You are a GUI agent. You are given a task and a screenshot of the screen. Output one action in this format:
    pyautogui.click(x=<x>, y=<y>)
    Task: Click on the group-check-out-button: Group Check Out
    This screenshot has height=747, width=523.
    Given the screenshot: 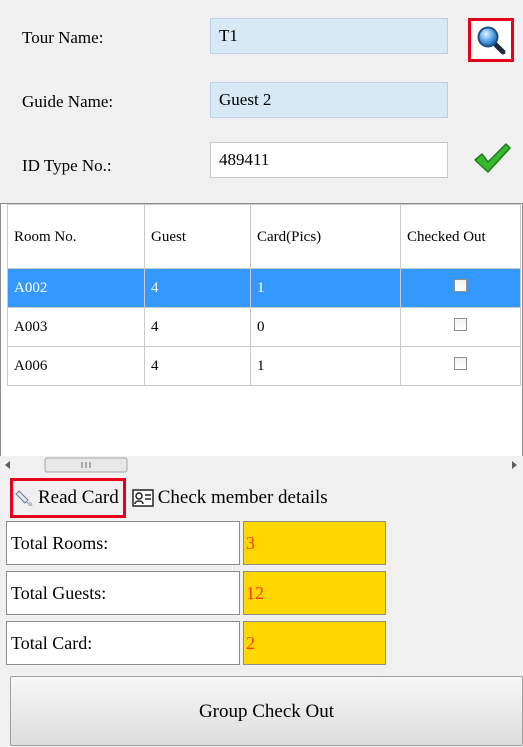 What is the action you would take?
    pyautogui.click(x=266, y=711)
    